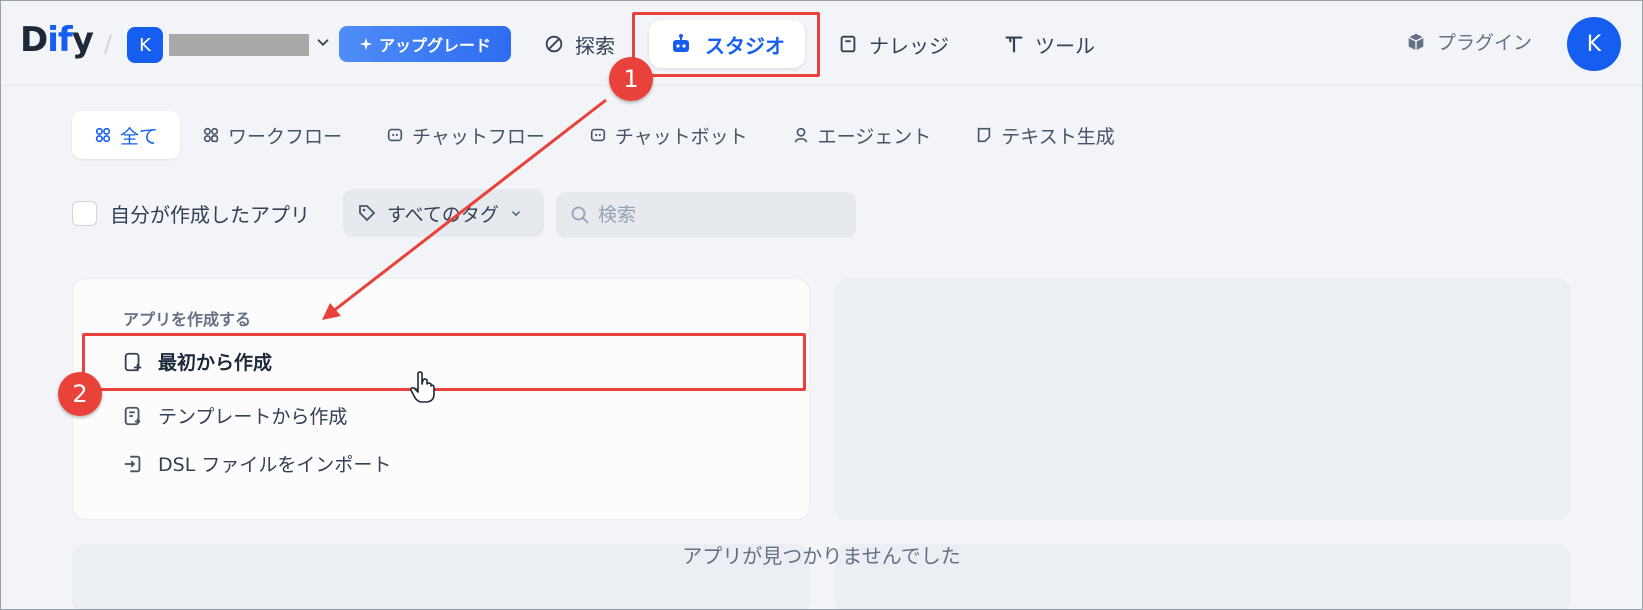 The width and height of the screenshot is (1643, 610). I want to click on my-apps-checkbox, so click(84, 213).